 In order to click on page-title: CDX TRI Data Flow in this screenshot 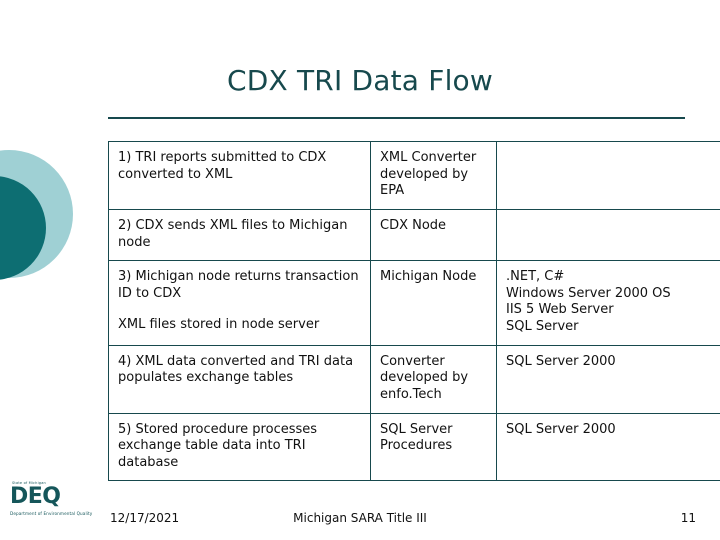, I will do `click(360, 80)`.